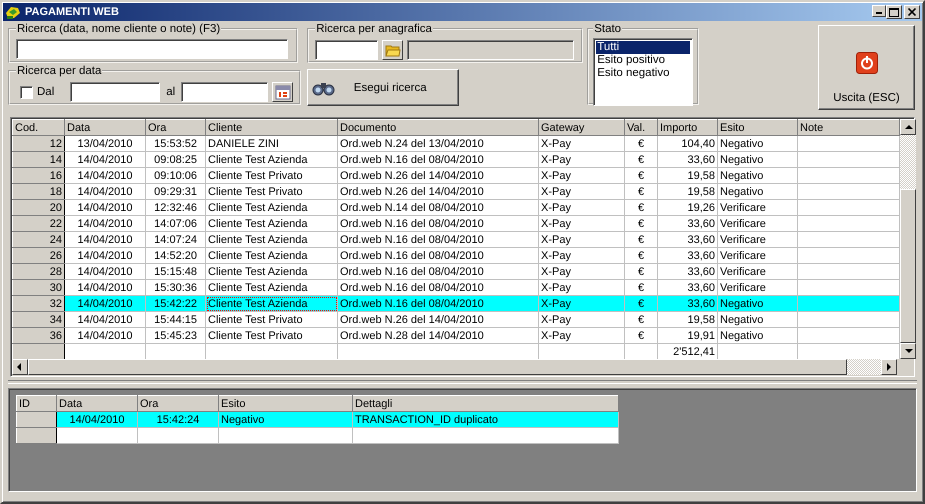 The height and width of the screenshot is (504, 925). I want to click on scroll-up-button, so click(908, 127).